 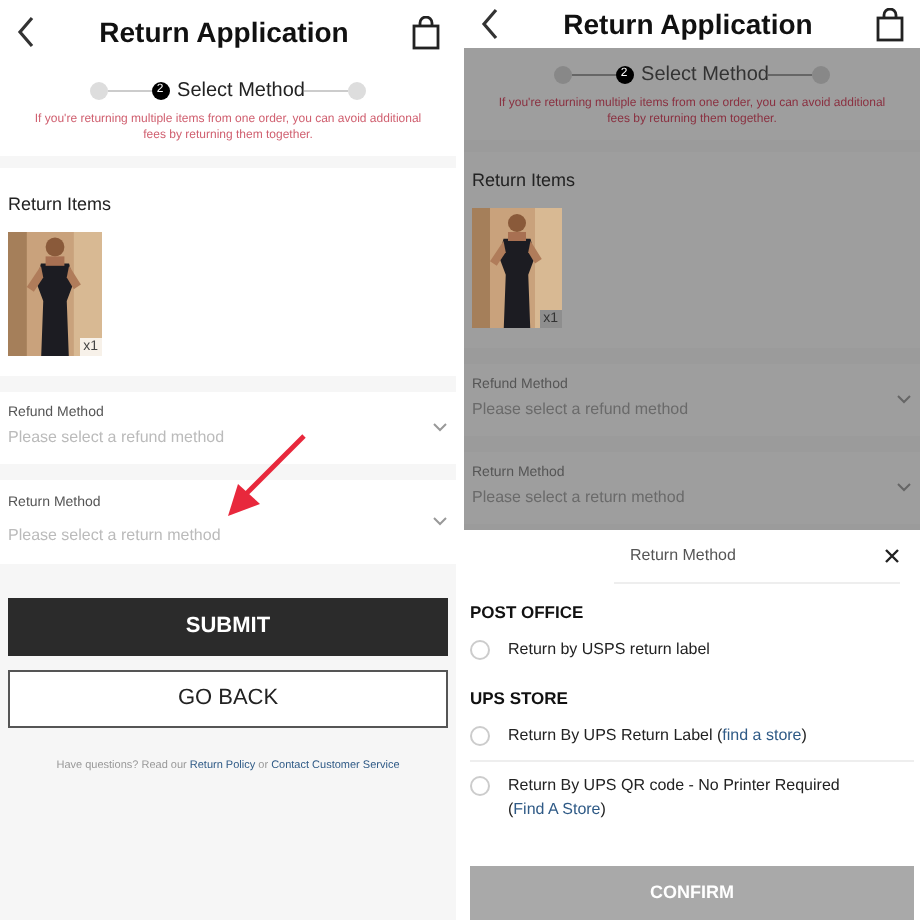 What do you see at coordinates (228, 698) in the screenshot?
I see `back-button: GO BACK` at bounding box center [228, 698].